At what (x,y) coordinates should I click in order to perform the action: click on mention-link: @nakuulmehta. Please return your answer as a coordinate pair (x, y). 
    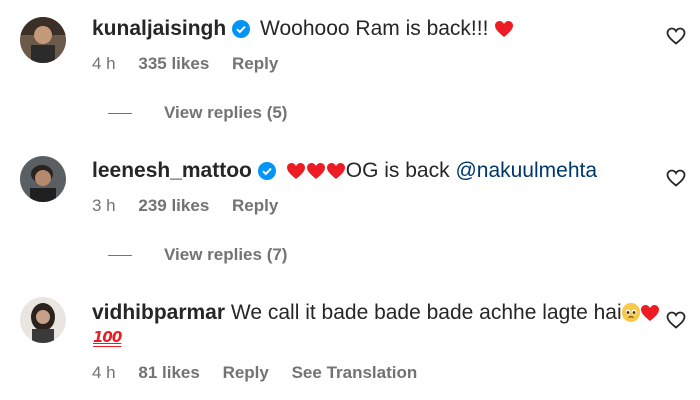
    Looking at the image, I should click on (526, 170).